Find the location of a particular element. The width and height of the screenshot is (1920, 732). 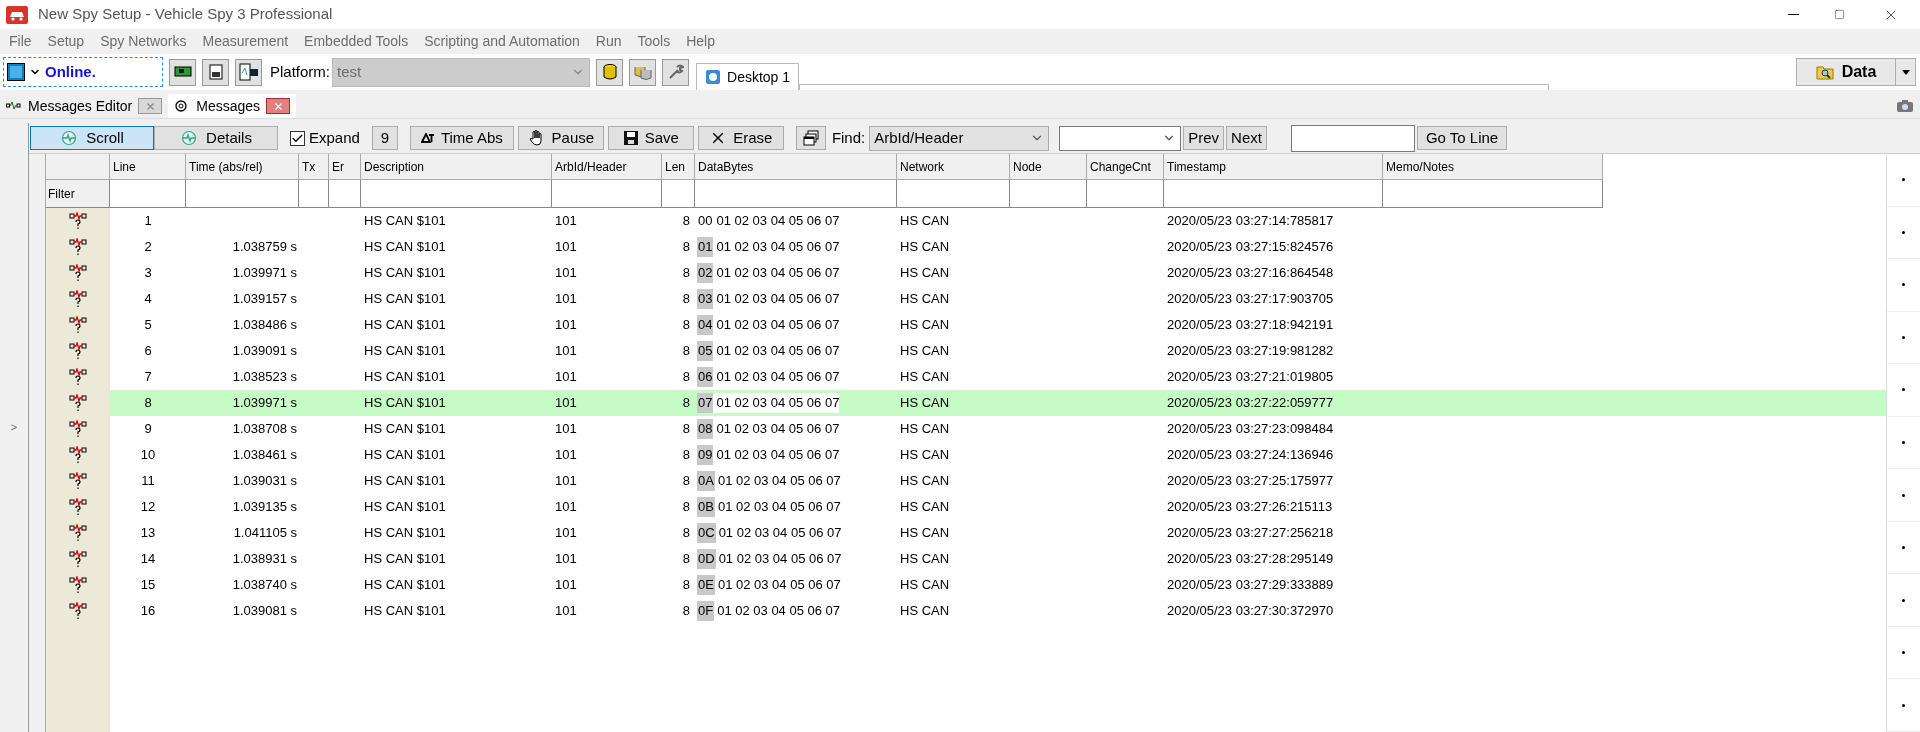

timestamp-cell-text: 2020/05/23 03:27:29:333889 is located at coordinates (1250, 585).